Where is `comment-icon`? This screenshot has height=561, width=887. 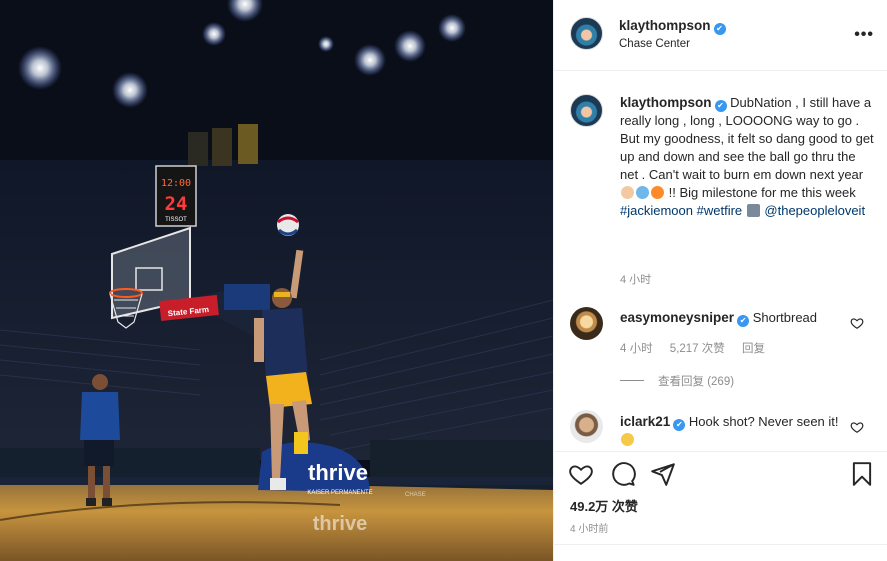 comment-icon is located at coordinates (623, 474).